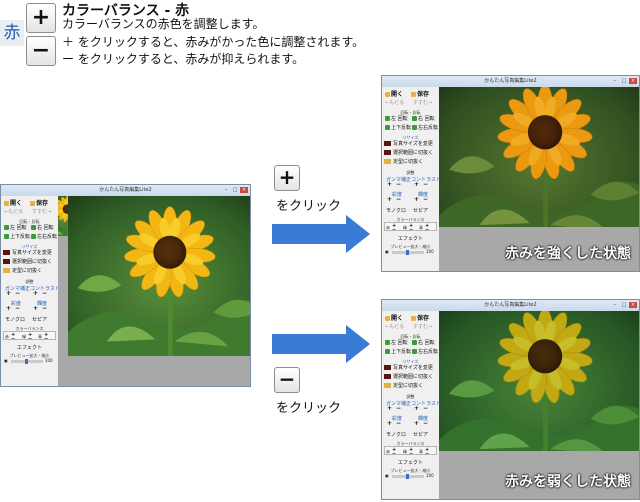  Describe the element at coordinates (539, 179) in the screenshot. I see `image-viewer: 赤みを強くした状態` at that location.